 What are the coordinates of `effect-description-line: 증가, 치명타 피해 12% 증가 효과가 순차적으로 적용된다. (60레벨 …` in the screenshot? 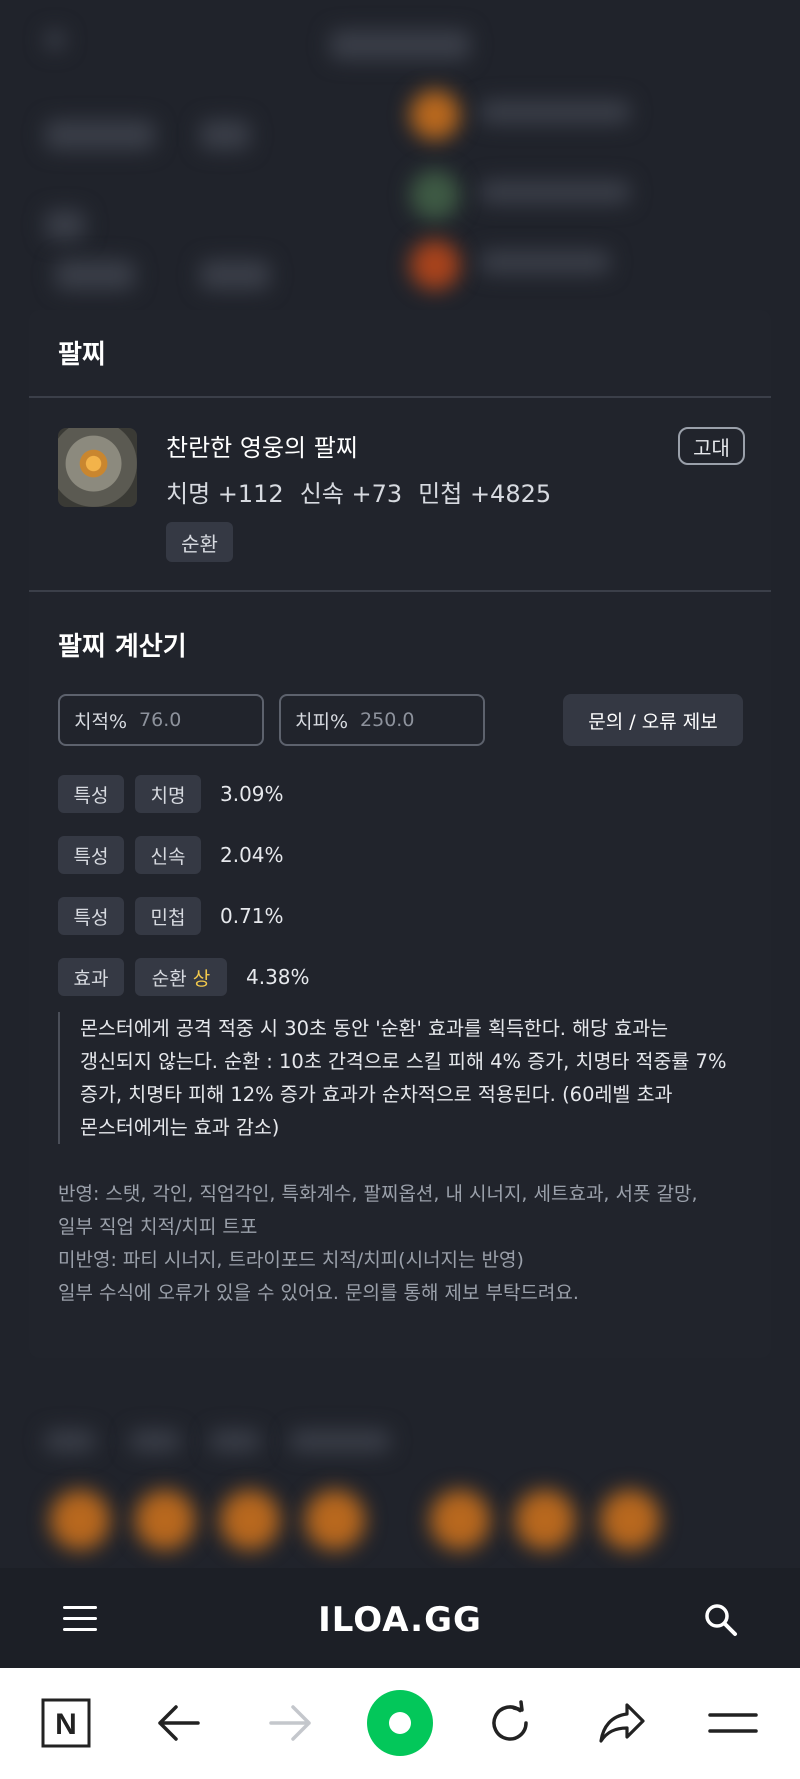 It's located at (376, 1094).